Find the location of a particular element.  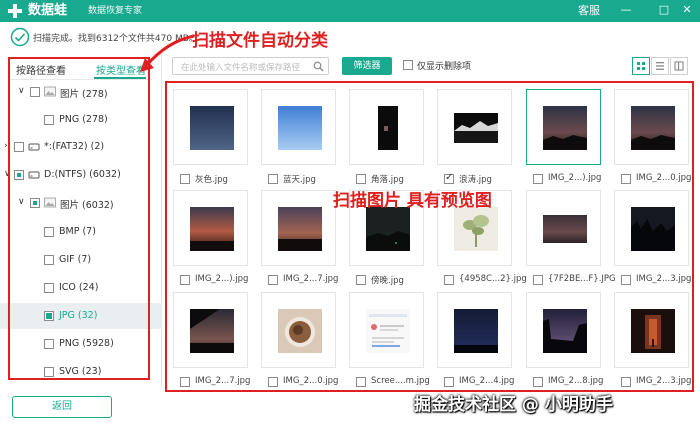

file-thumbnail-card: {7F2BE...F}.JPG is located at coordinates (571, 240).